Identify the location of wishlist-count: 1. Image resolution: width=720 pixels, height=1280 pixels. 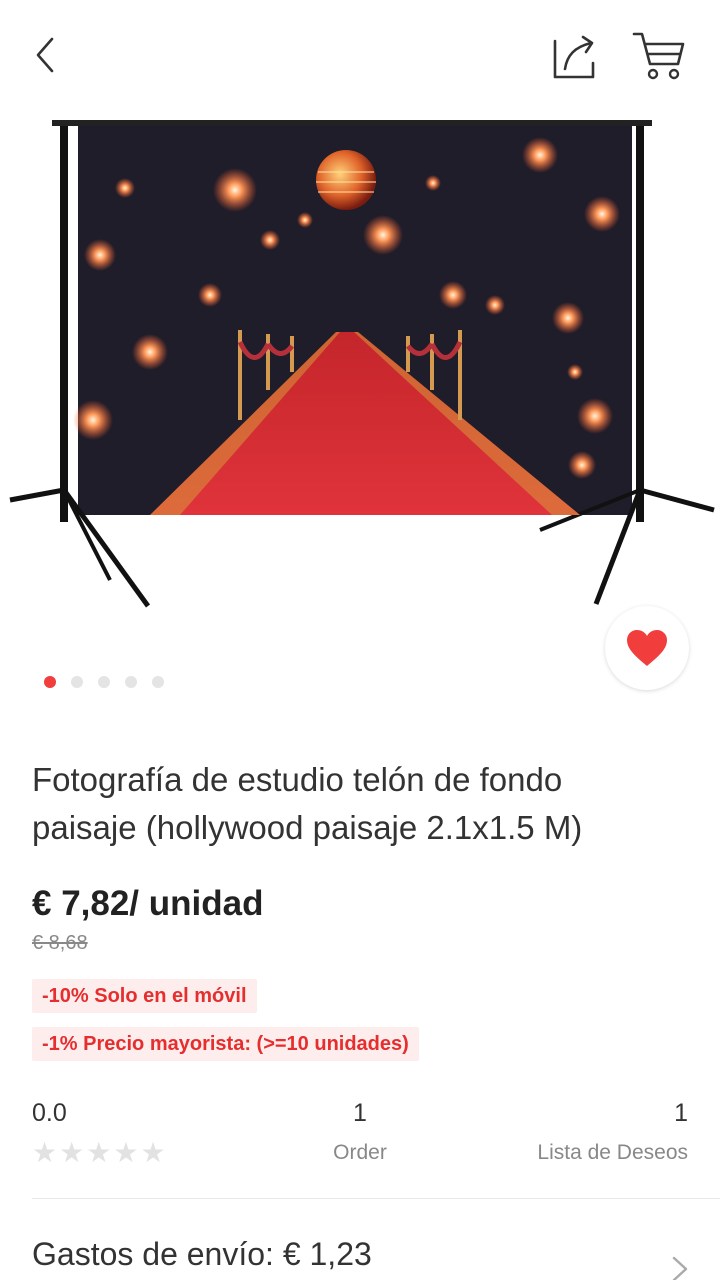
(681, 1113).